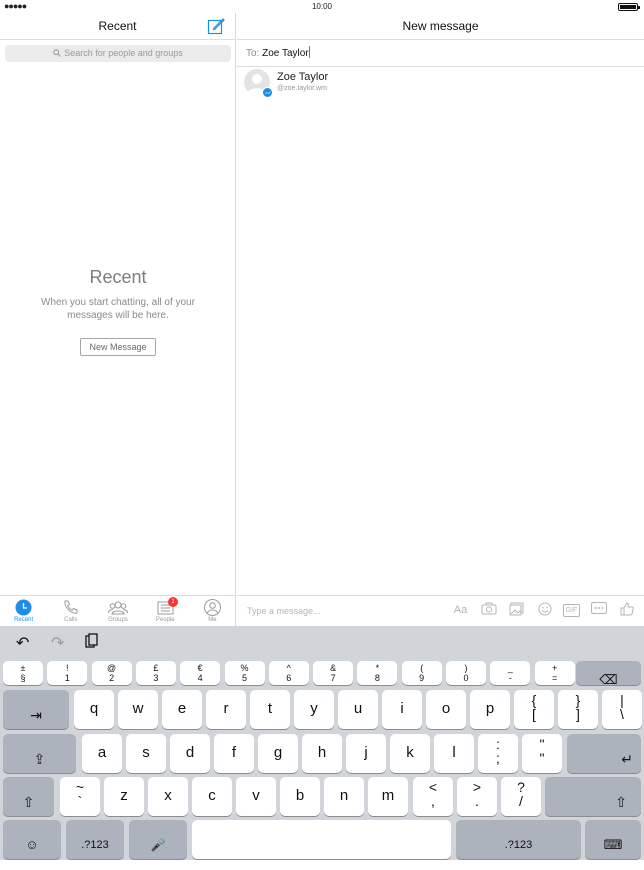  I want to click on mode-key: .?123, so click(95, 839).